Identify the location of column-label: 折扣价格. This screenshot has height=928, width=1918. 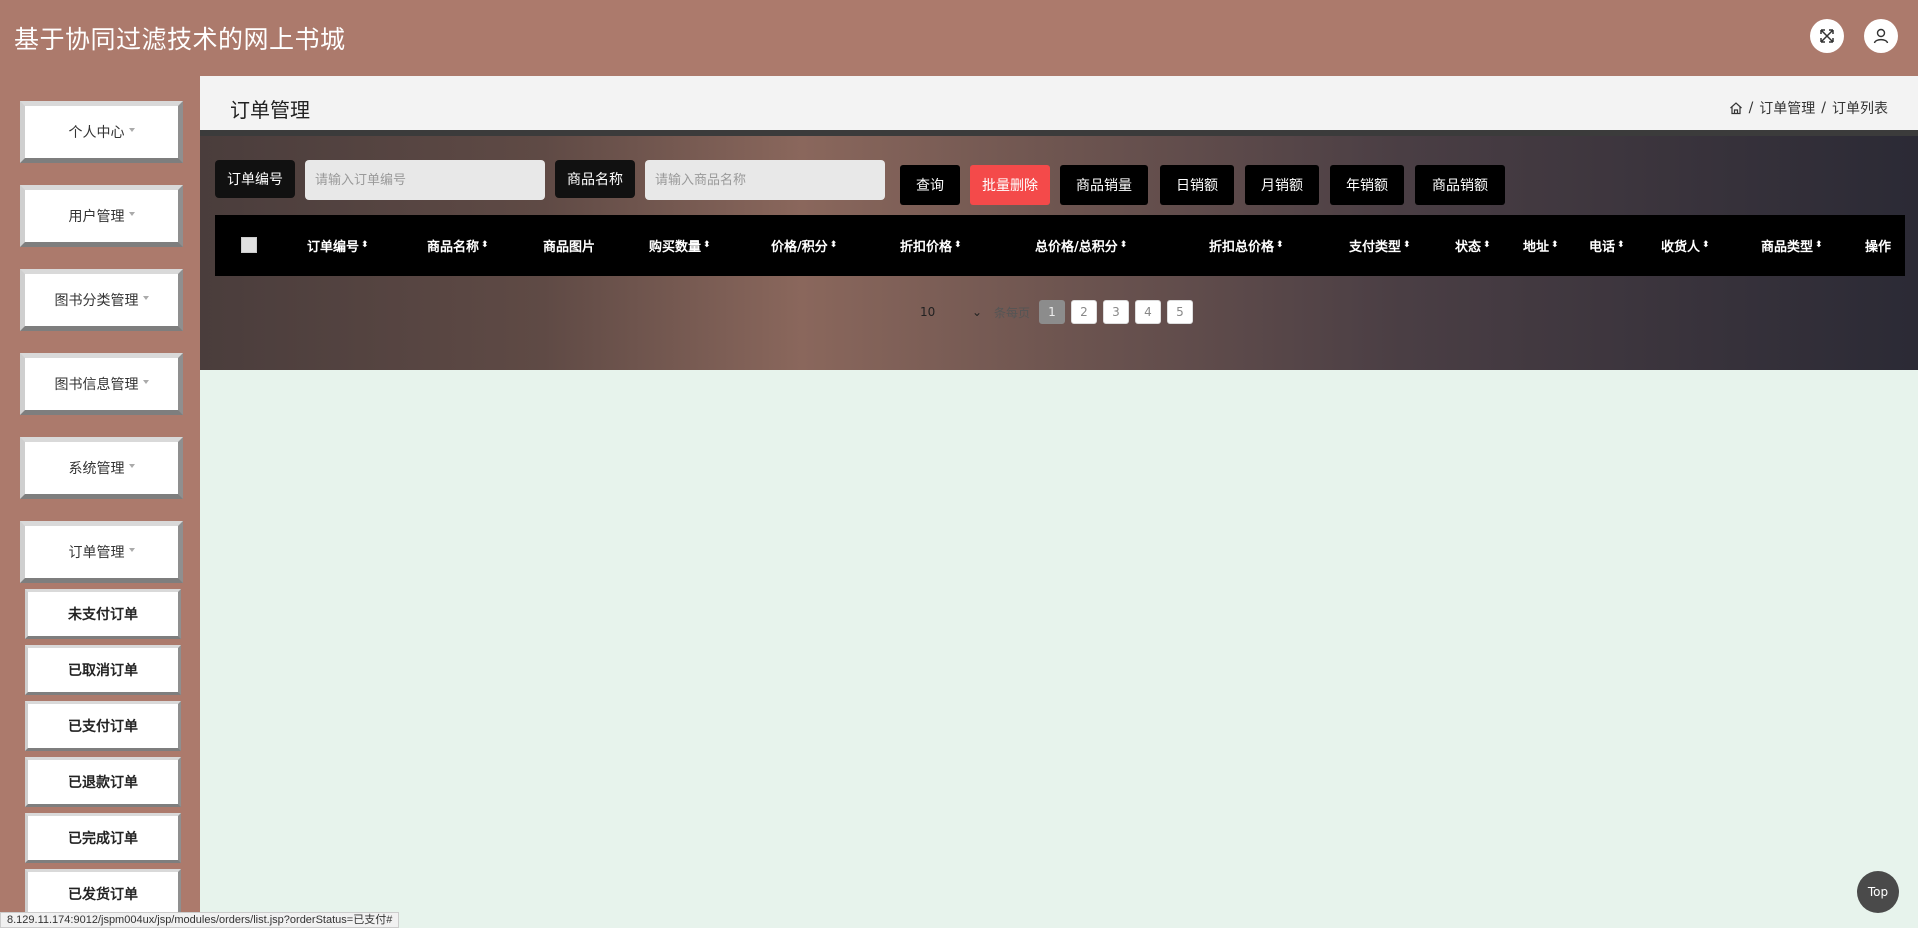
(926, 247).